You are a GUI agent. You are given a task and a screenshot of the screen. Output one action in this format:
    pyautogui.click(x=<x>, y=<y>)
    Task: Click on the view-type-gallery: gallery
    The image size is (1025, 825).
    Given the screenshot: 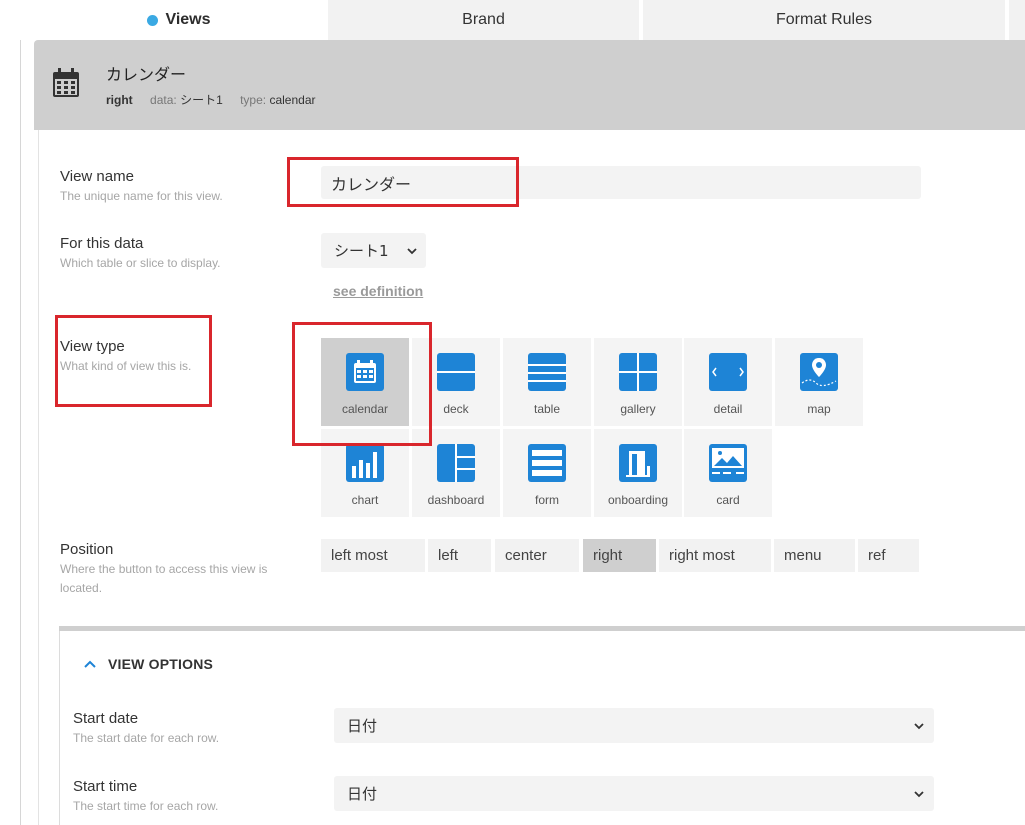 What is the action you would take?
    pyautogui.click(x=638, y=382)
    